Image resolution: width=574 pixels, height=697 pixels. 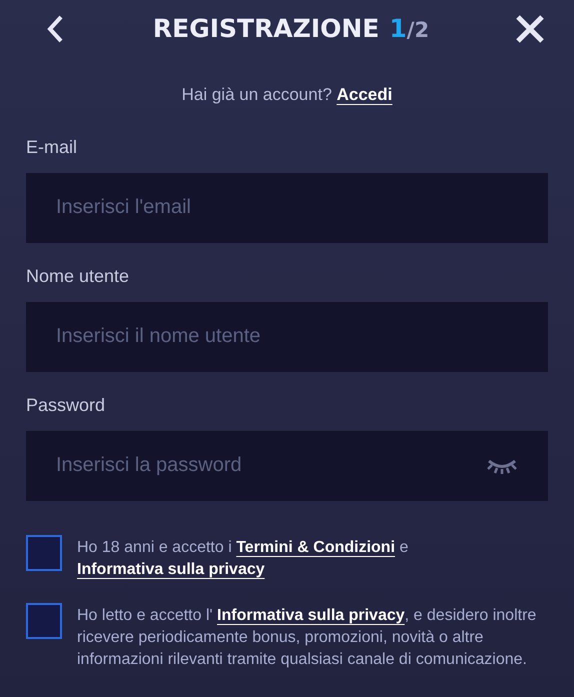 What do you see at coordinates (287, 207) in the screenshot?
I see `input-field: Inserisci l'email` at bounding box center [287, 207].